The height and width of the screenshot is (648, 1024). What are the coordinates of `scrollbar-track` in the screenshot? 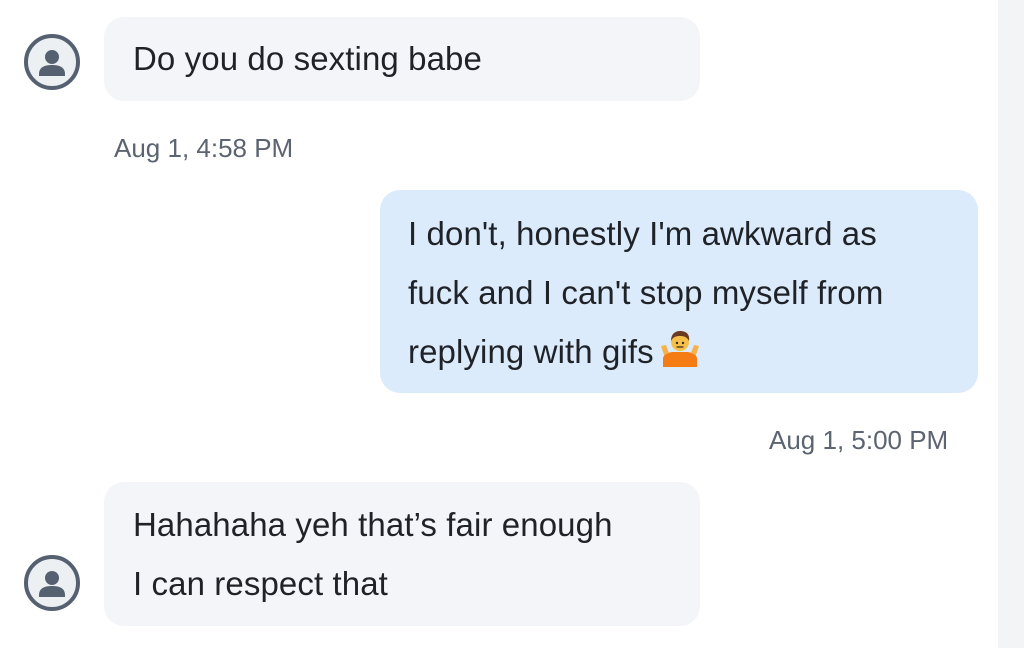 It's located at (1011, 324).